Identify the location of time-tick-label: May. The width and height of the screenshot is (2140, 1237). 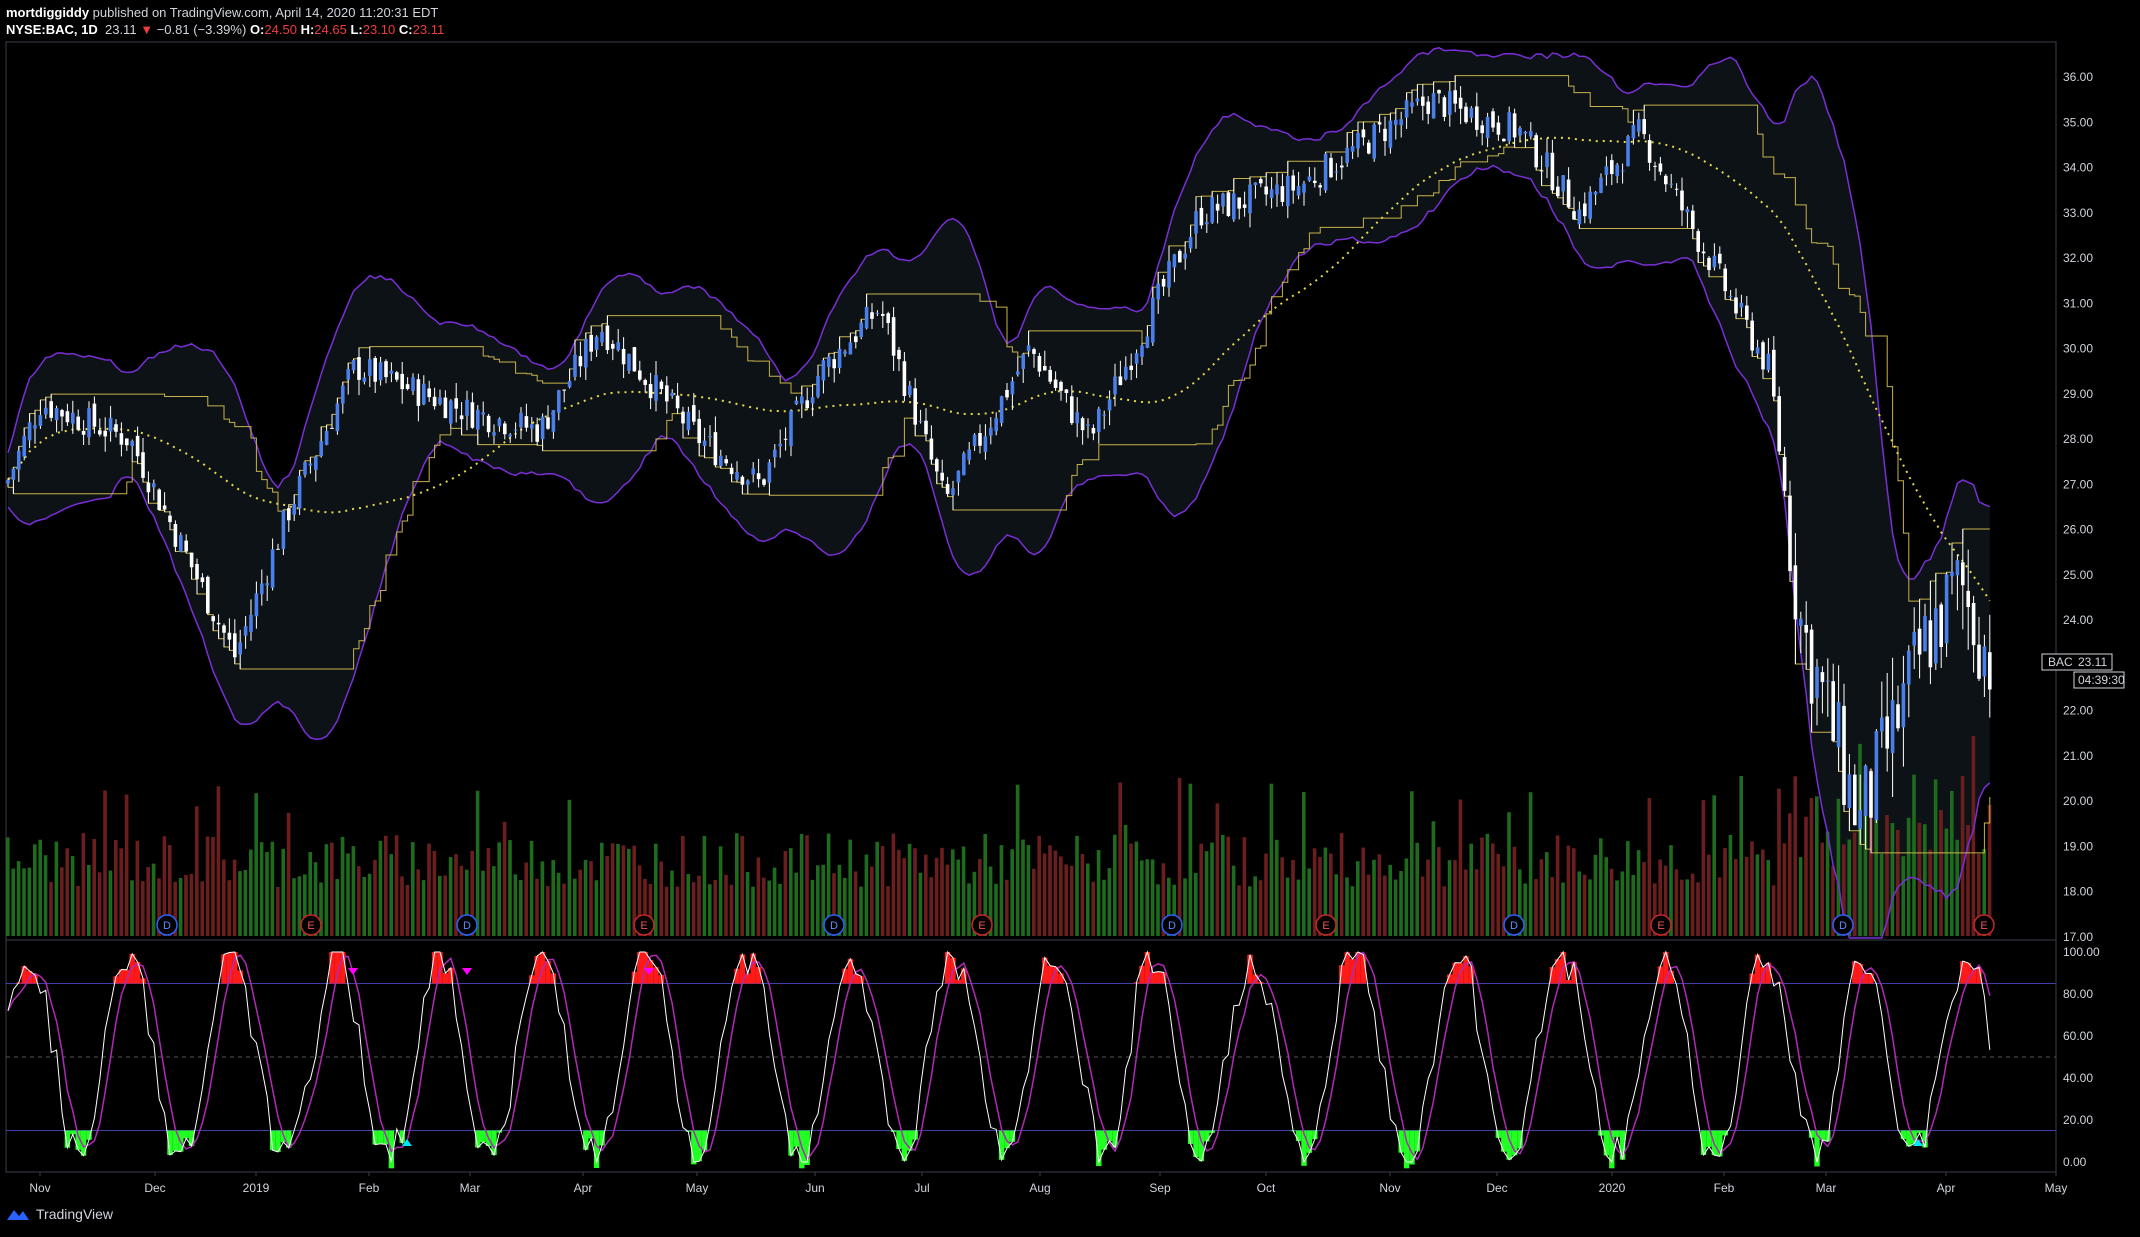
(697, 1188).